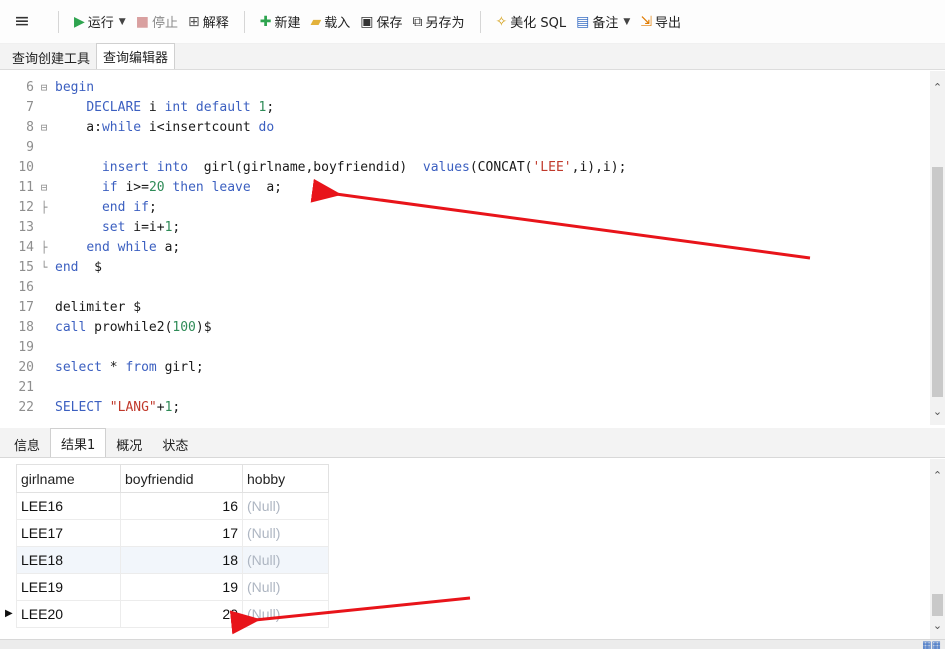 The image size is (945, 649). I want to click on table-row: LEE18 18 (Null), so click(172, 560).